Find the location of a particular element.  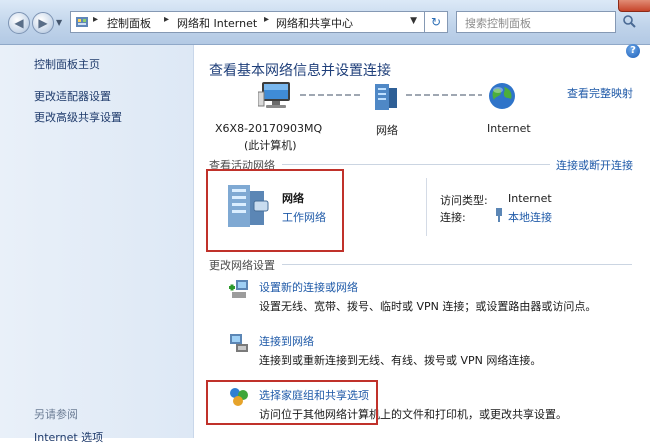

computer-icon is located at coordinates (274, 95).